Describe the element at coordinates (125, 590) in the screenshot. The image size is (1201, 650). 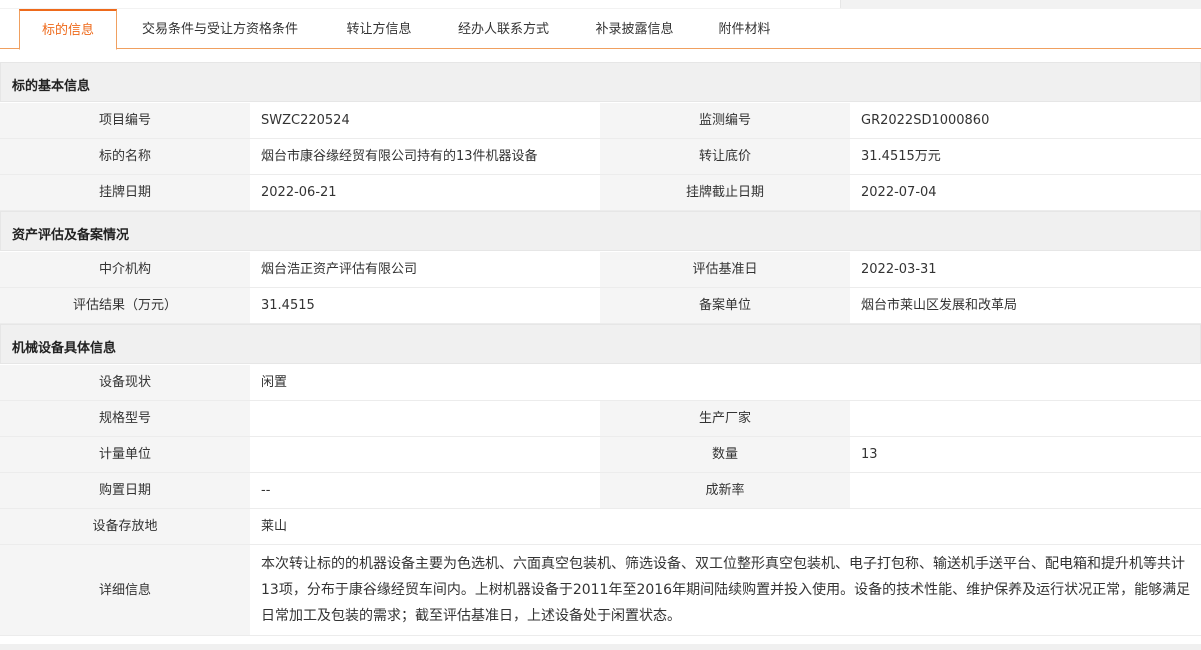
I see `detail-label: 详细信息` at that location.